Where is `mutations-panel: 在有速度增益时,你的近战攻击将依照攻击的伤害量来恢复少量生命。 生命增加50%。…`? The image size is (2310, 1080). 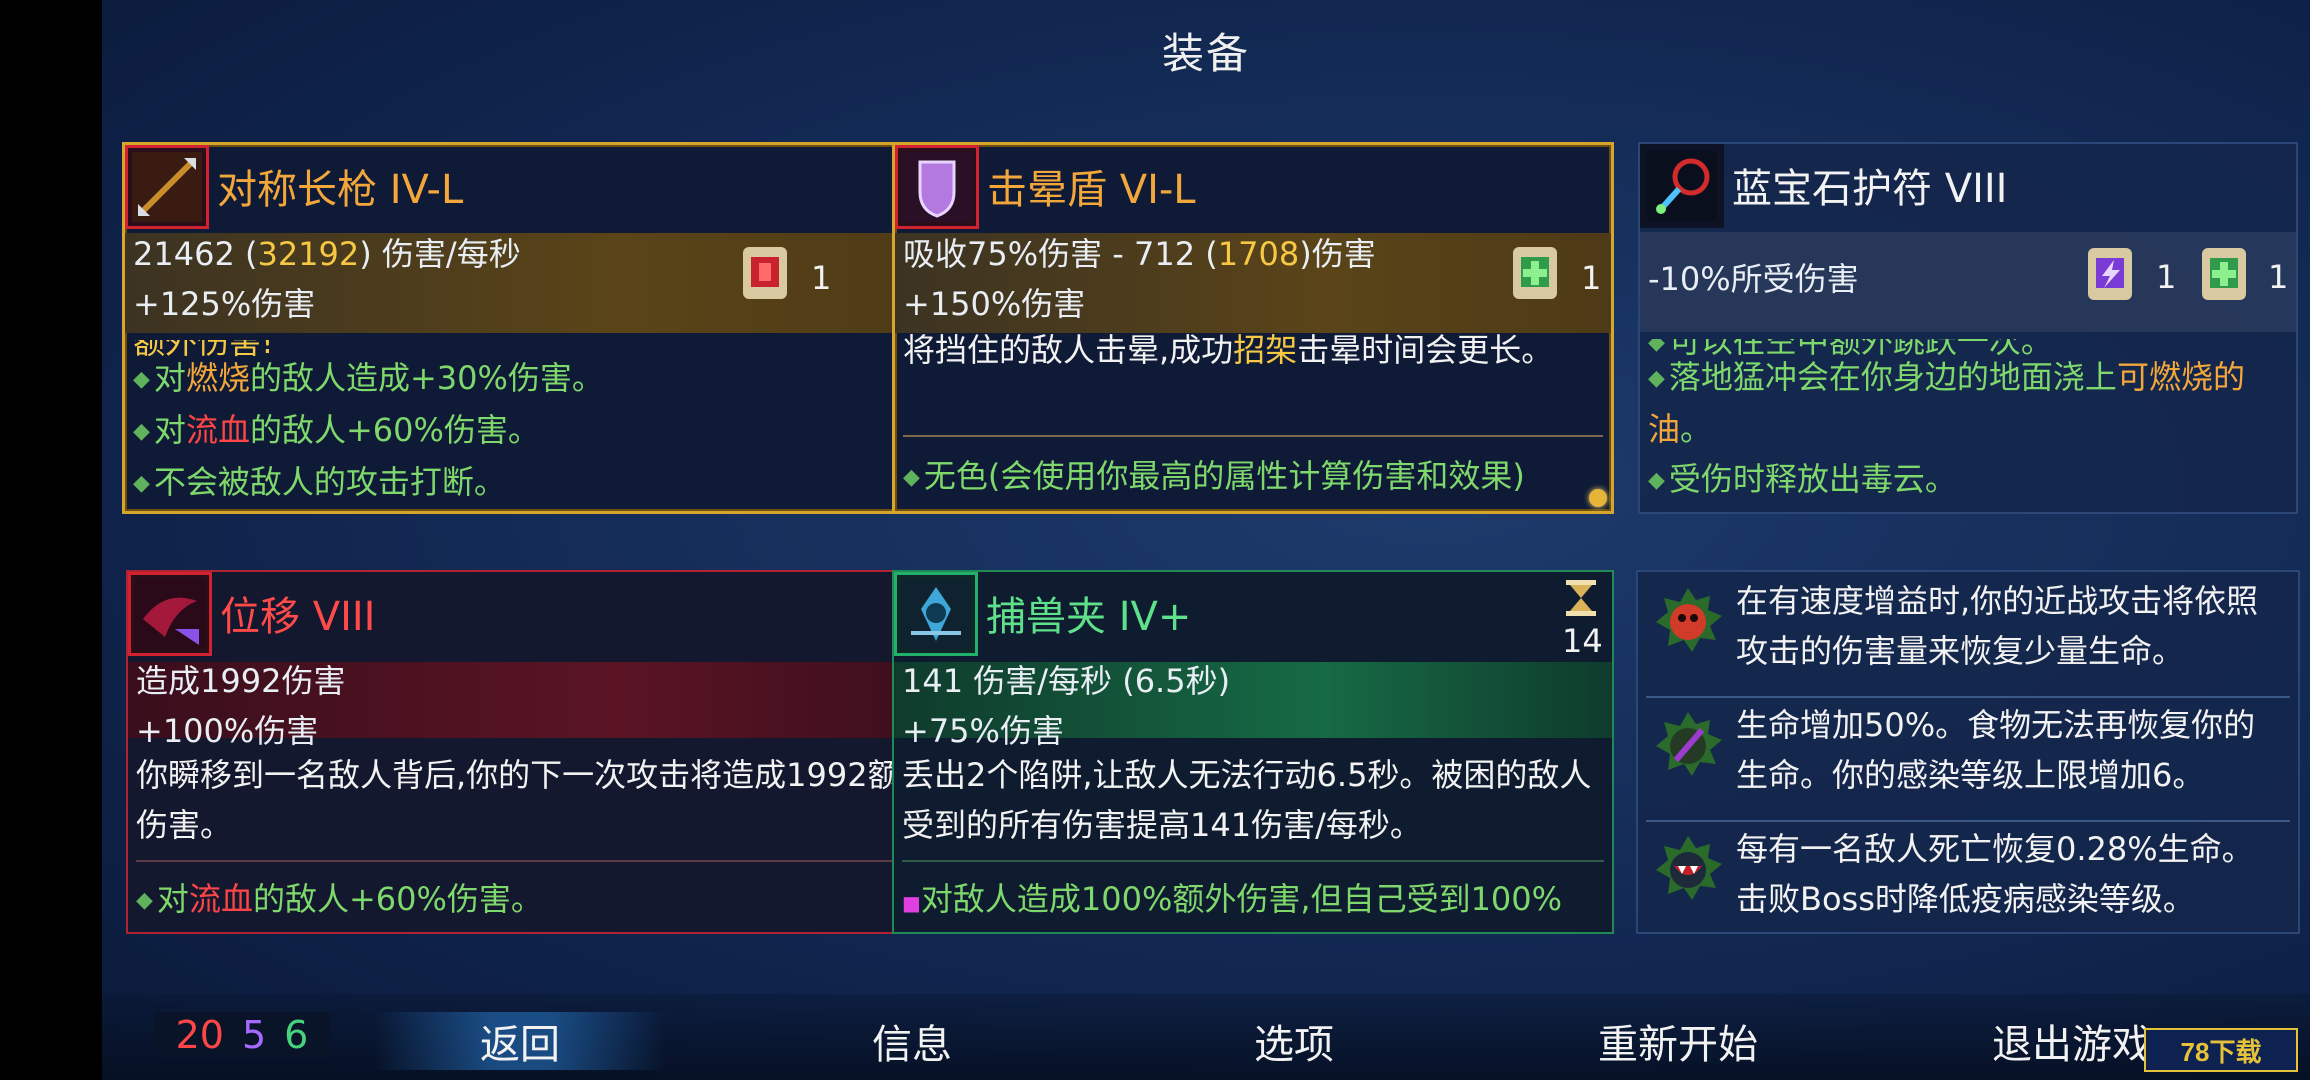
mutations-panel: 在有速度增益时,你的近战攻击将依照攻击的伤害量来恢复少量生命。 生命增加50%。… is located at coordinates (1968, 752).